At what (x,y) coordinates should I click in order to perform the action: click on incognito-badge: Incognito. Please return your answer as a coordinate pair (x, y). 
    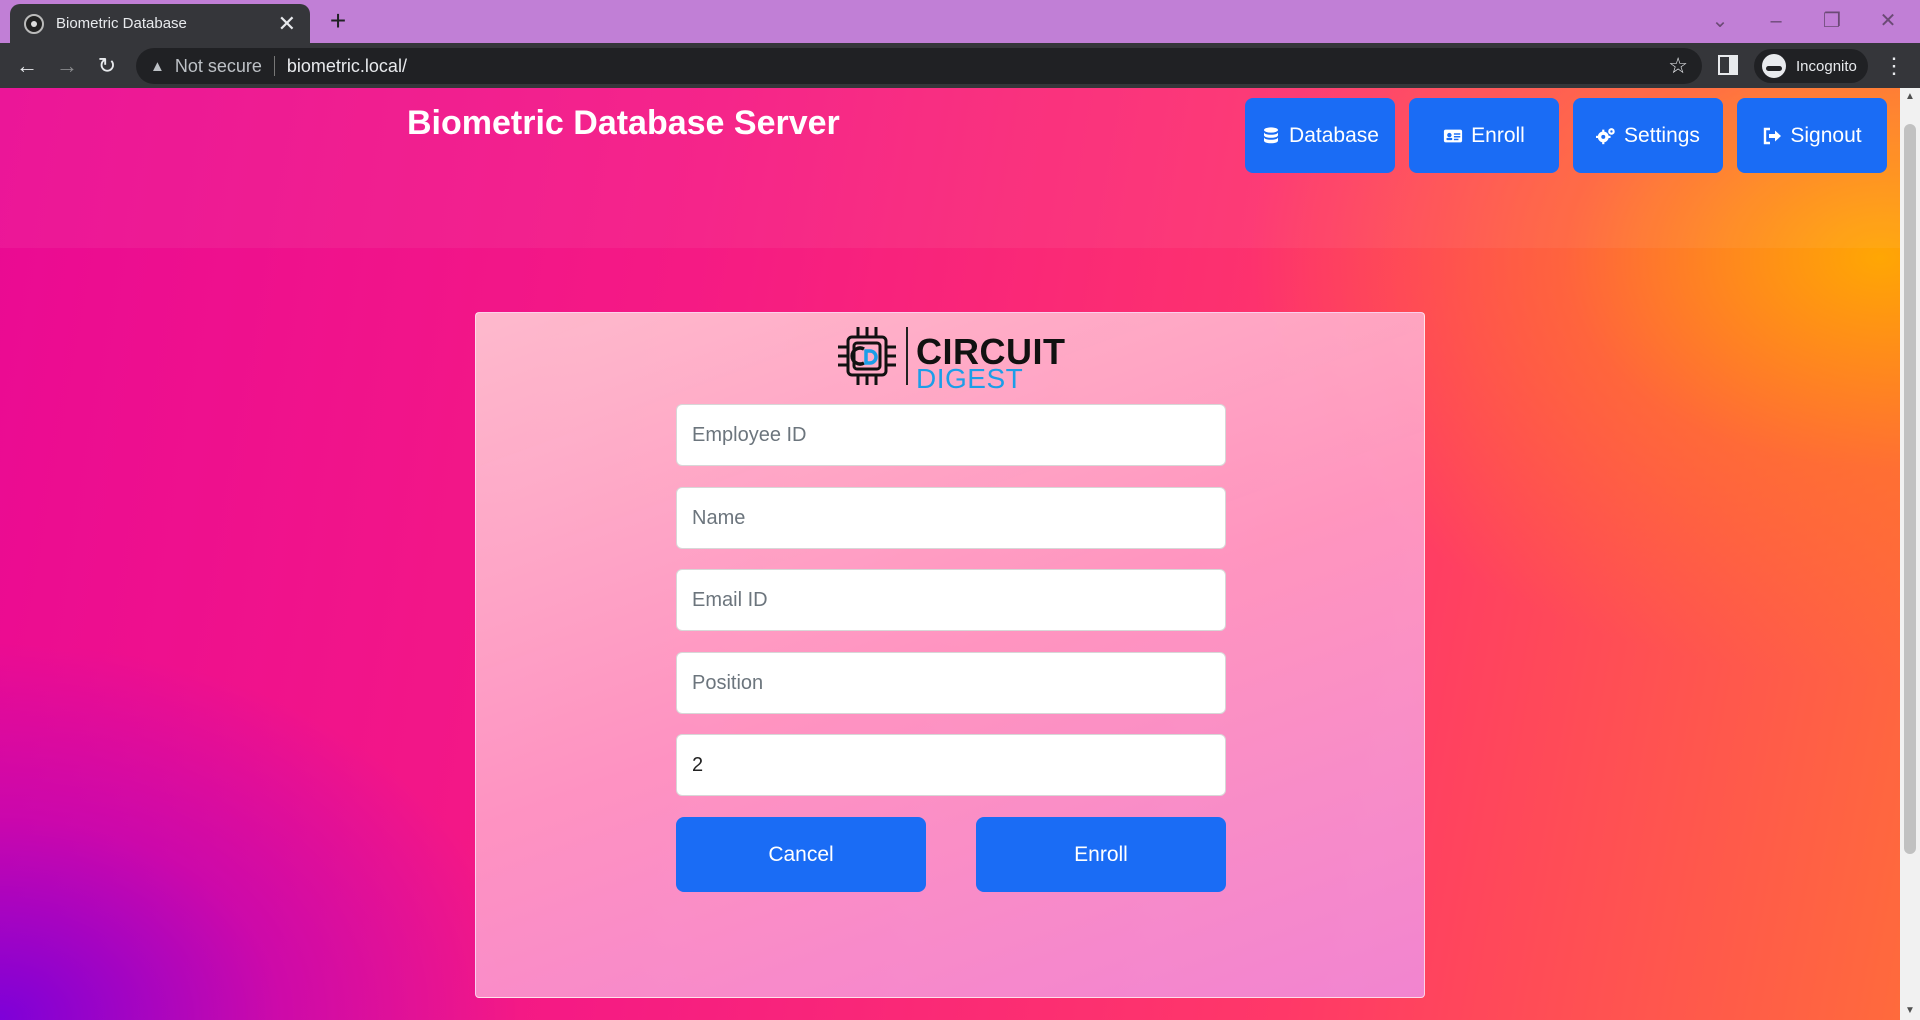
    Looking at the image, I should click on (1811, 66).